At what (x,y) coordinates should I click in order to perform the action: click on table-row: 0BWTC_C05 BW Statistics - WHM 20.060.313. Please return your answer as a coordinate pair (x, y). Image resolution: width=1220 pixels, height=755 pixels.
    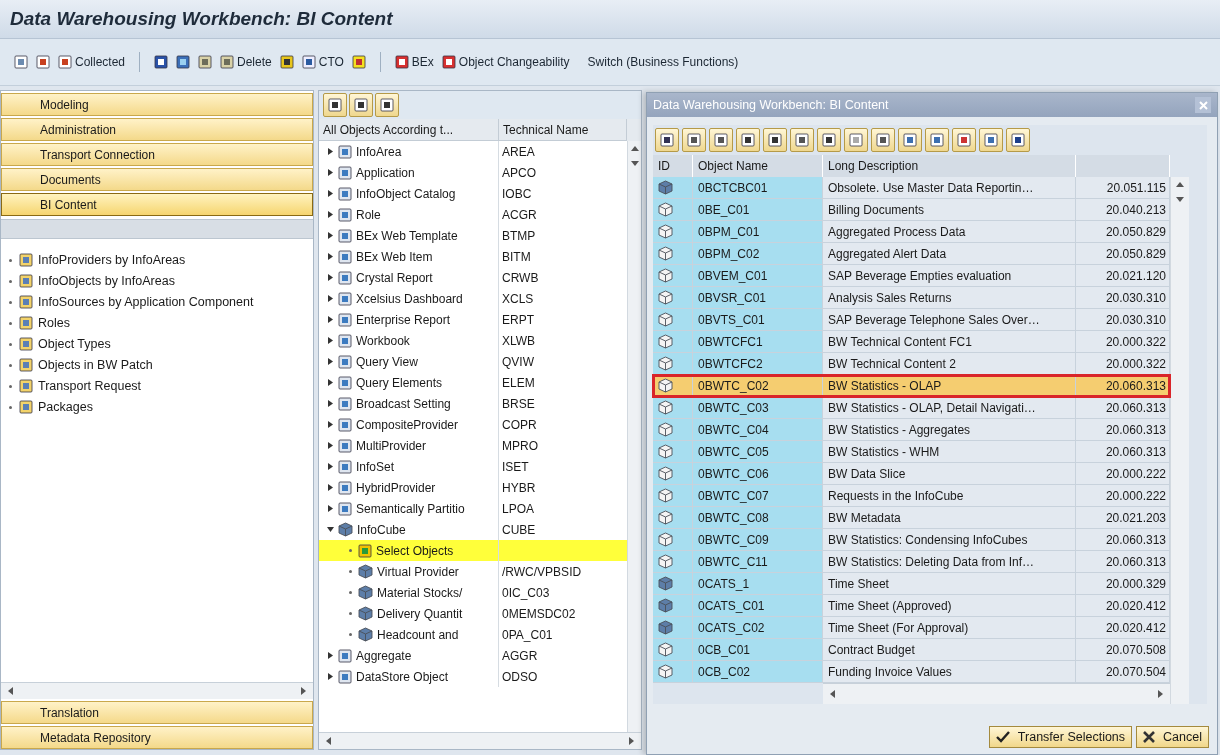
    Looking at the image, I should click on (911, 452).